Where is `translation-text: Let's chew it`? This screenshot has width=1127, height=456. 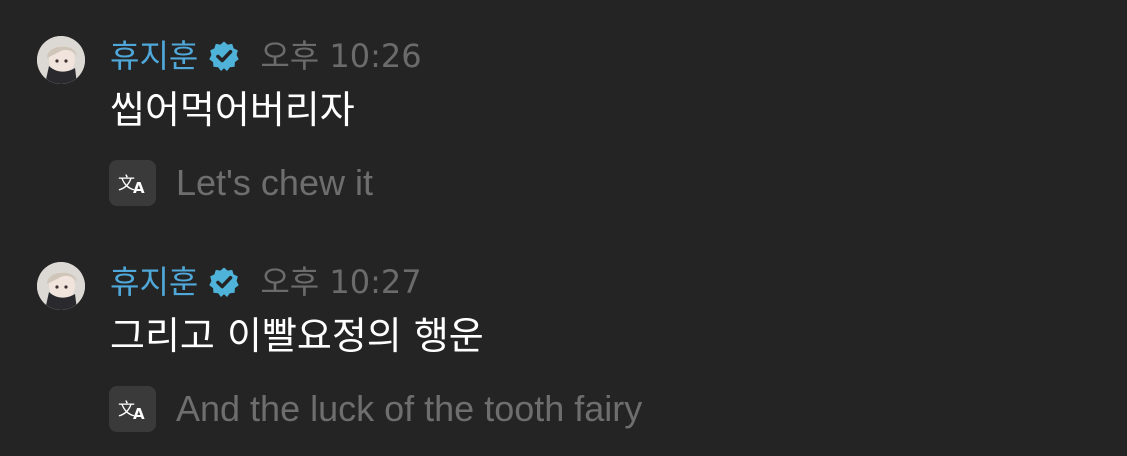
translation-text: Let's chew it is located at coordinates (274, 182).